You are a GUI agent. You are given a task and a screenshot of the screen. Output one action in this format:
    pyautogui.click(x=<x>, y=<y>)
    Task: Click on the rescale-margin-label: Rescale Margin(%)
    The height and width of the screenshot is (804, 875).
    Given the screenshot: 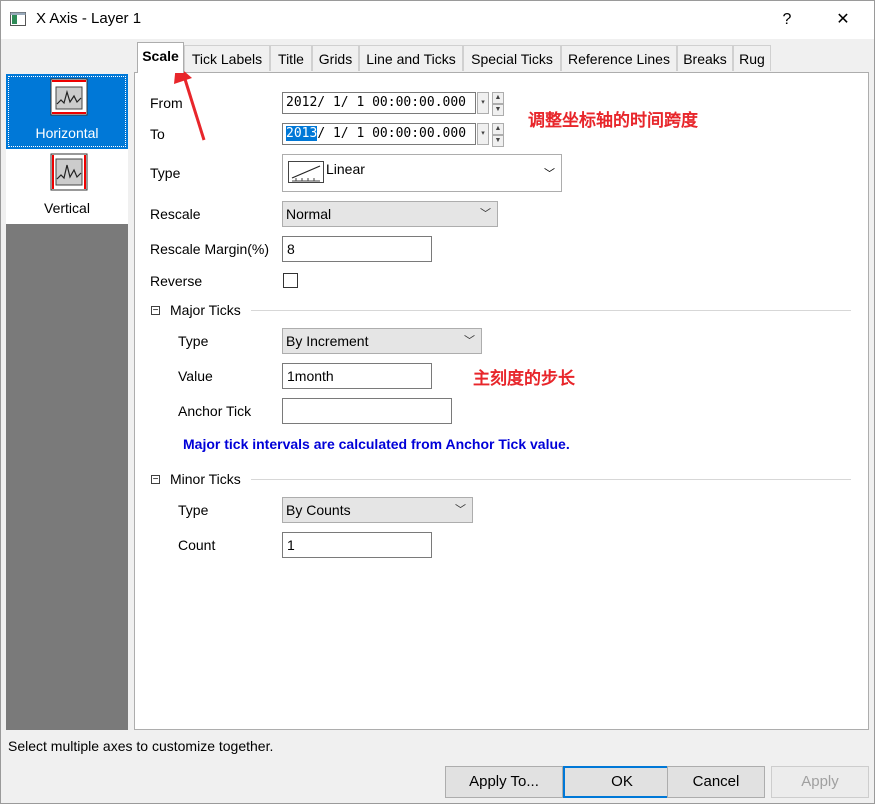 What is the action you would take?
    pyautogui.click(x=210, y=249)
    